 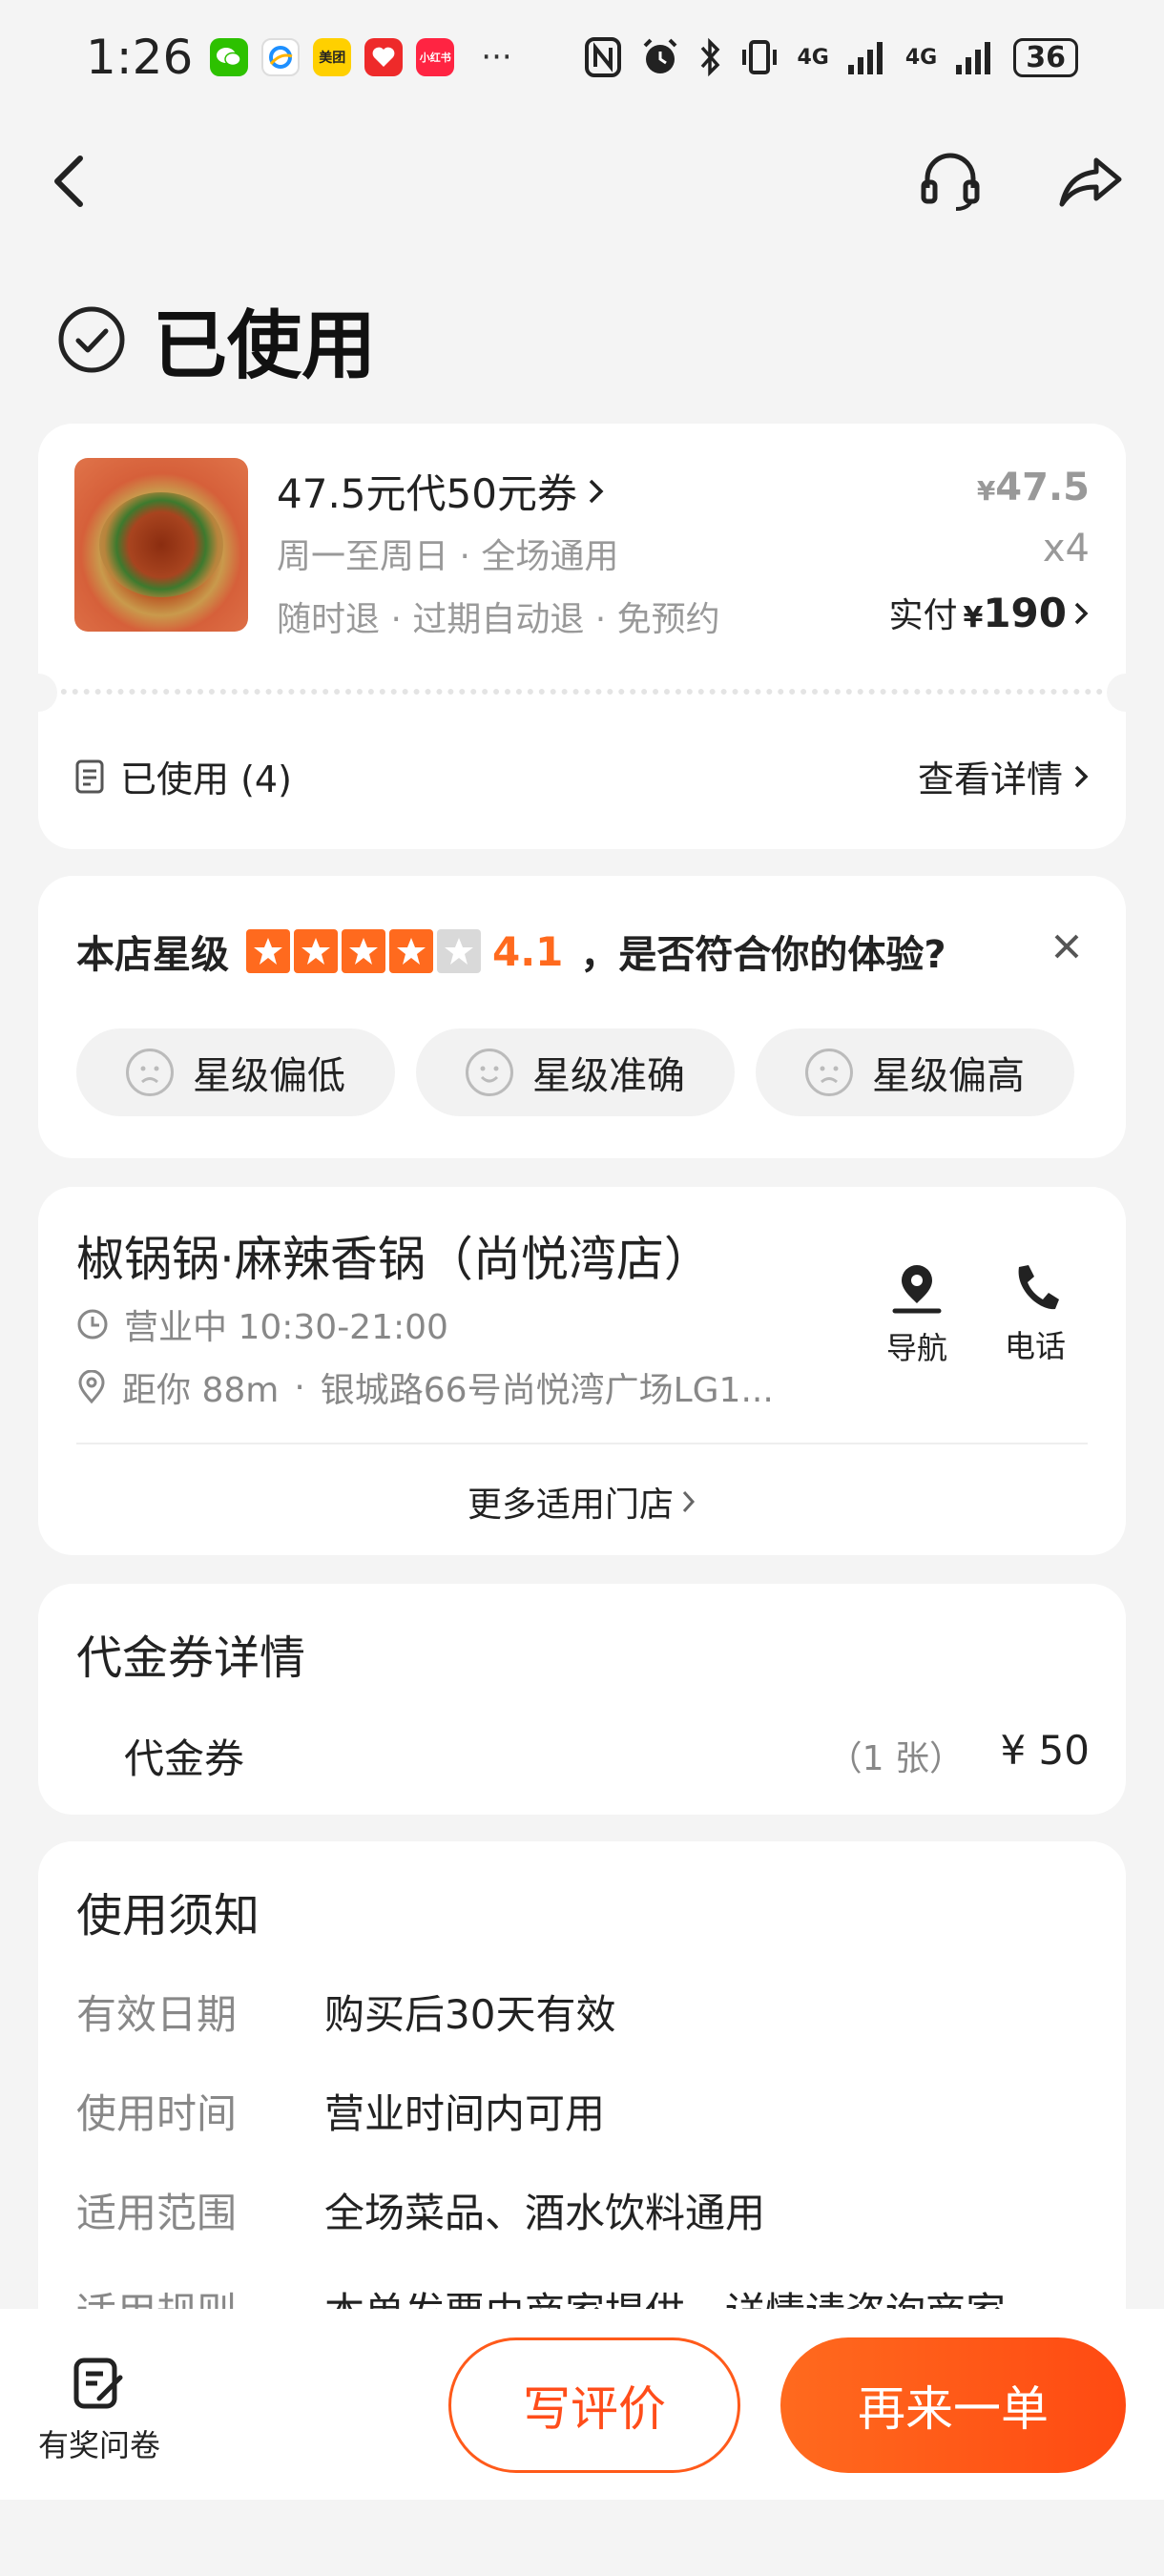 I want to click on rating-too-high-button: 星级偏高, so click(x=915, y=1072).